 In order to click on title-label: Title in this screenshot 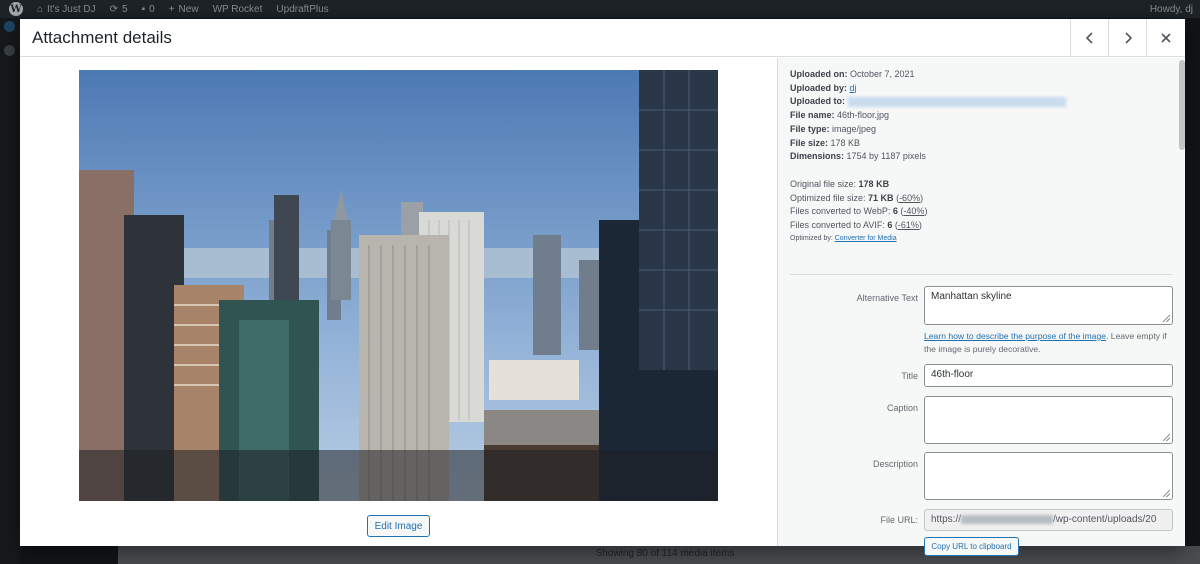, I will do `click(909, 376)`.